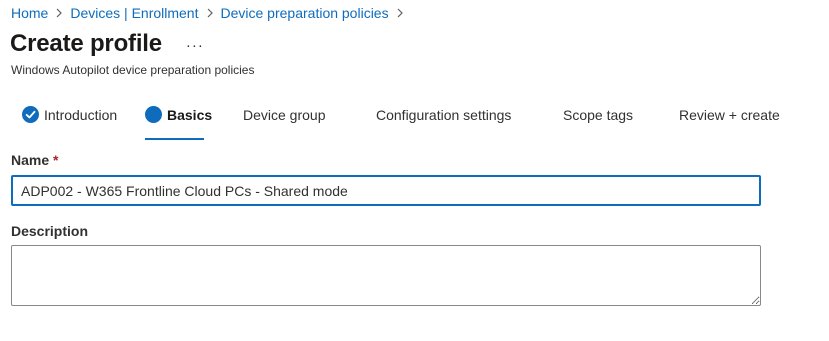 This screenshot has height=341, width=829. What do you see at coordinates (134, 13) in the screenshot?
I see `breadcrumb-devices-enrollment-link: Devices | Enrollment` at bounding box center [134, 13].